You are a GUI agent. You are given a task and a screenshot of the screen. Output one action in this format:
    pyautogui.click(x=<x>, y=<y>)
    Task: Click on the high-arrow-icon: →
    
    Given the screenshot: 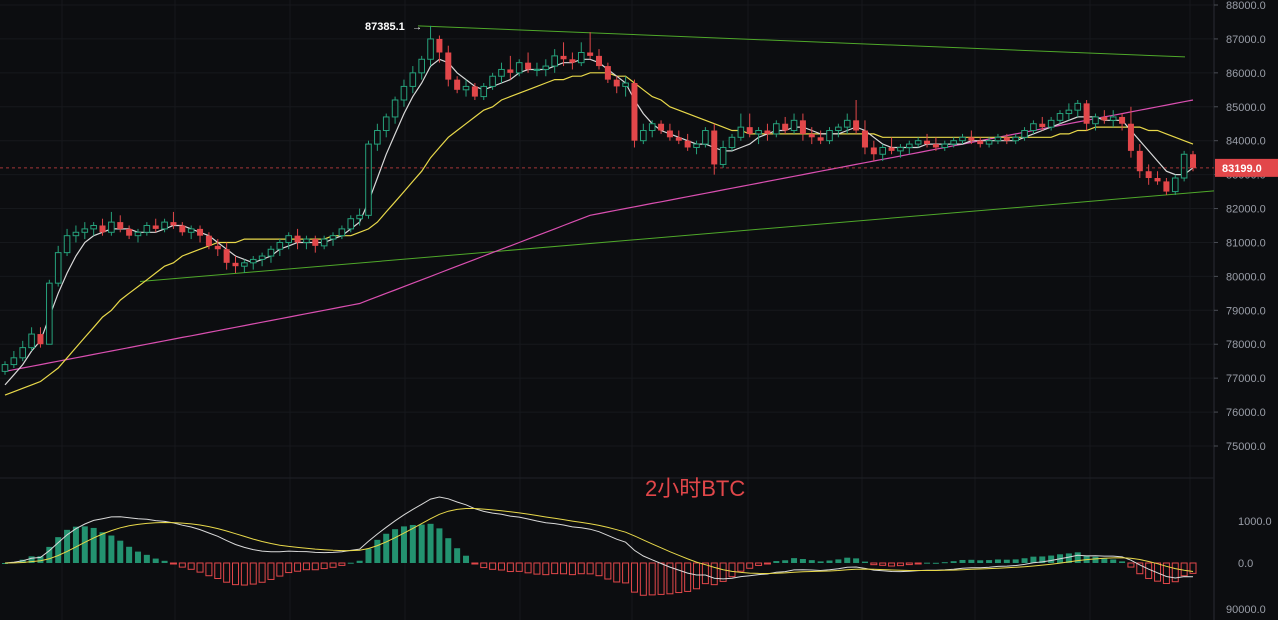 What is the action you would take?
    pyautogui.click(x=417, y=27)
    